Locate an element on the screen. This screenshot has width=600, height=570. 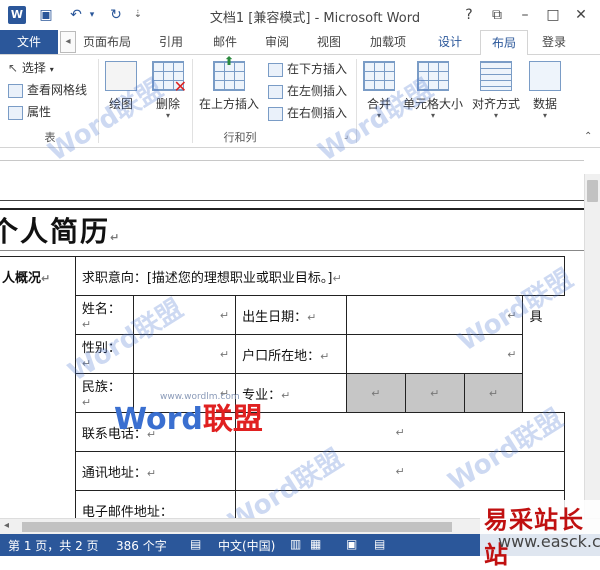
insert-above-button: ⬆ 在上方插入 is located at coordinates (229, 83).